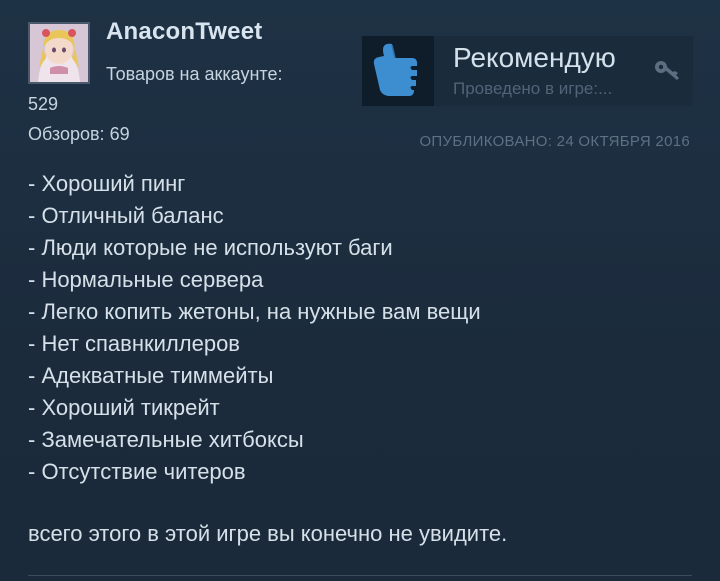  I want to click on review-line: - Отличный баланс, so click(126, 215).